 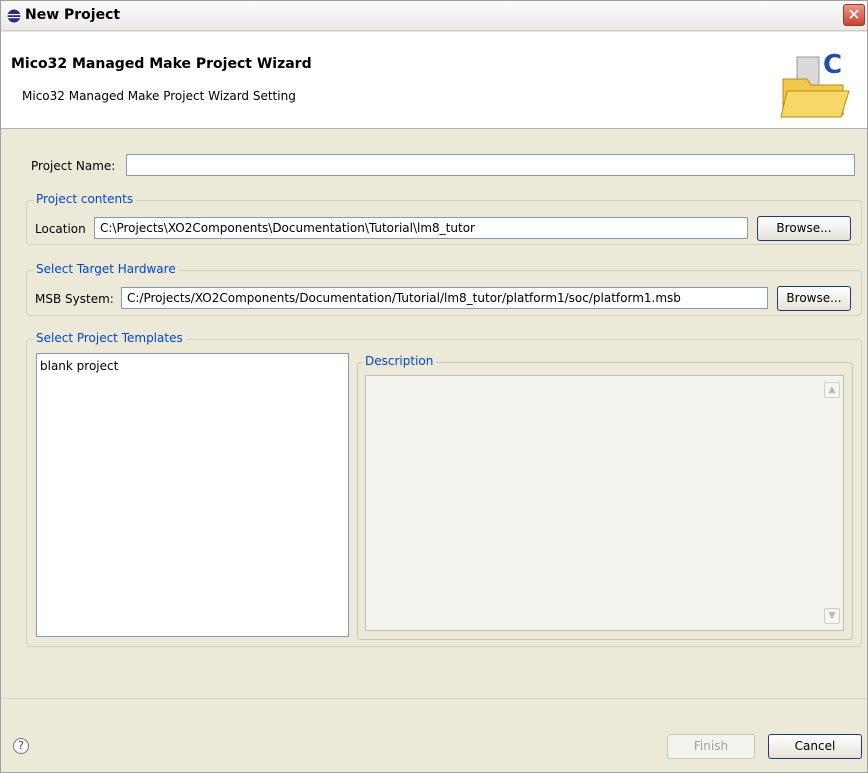 What do you see at coordinates (832, 390) in the screenshot?
I see `scroll-up-icon: ▲` at bounding box center [832, 390].